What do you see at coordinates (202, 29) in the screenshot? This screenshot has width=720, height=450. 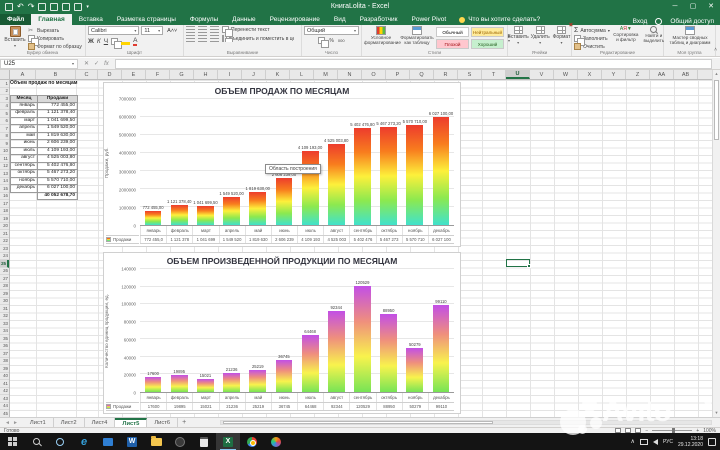 I see `align-middle-icon` at bounding box center [202, 29].